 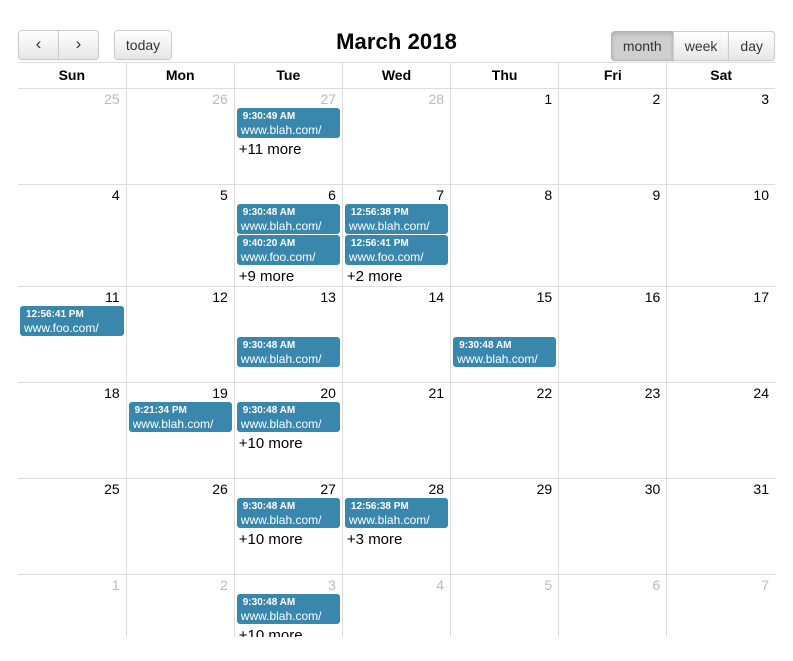 What do you see at coordinates (180, 194) in the screenshot?
I see `day-cell-inner: 5` at bounding box center [180, 194].